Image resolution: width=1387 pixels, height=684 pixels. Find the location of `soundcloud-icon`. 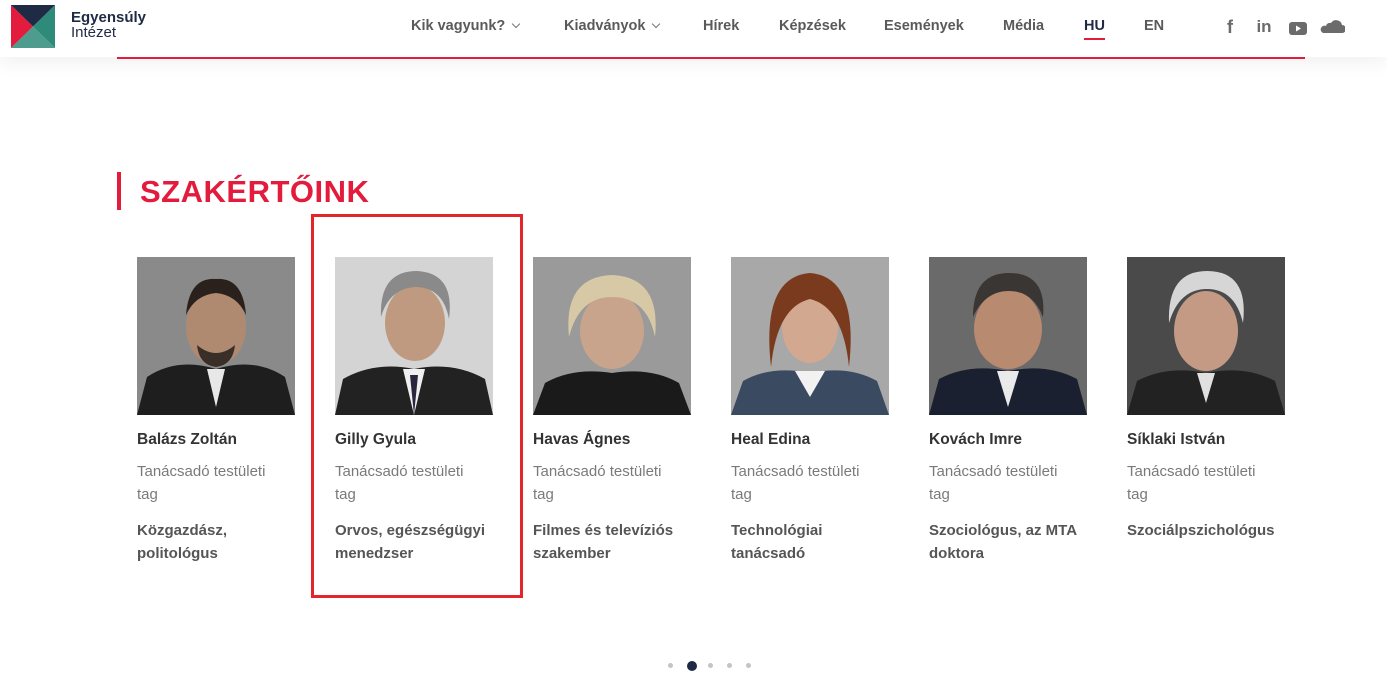

soundcloud-icon is located at coordinates (1332, 28).